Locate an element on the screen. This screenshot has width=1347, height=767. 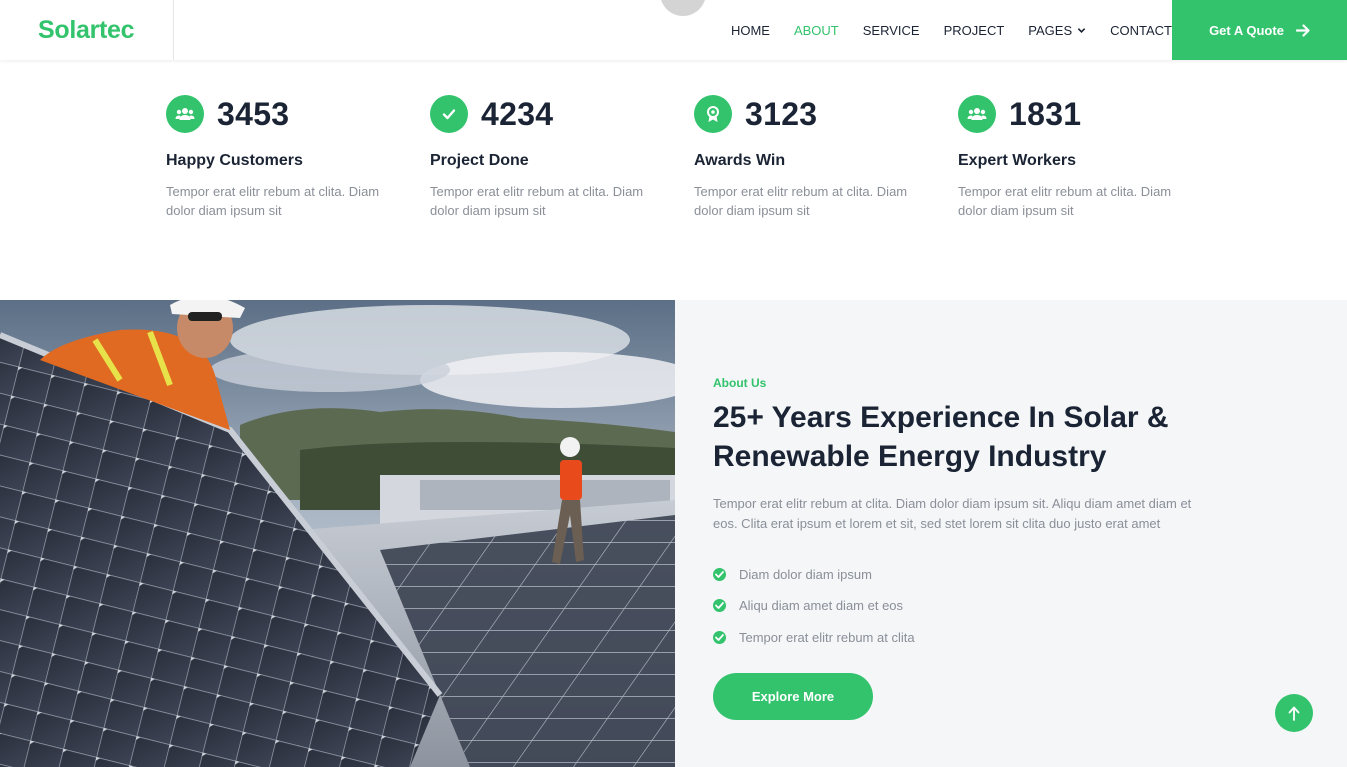
fact-number: 1831 is located at coordinates (1045, 113).